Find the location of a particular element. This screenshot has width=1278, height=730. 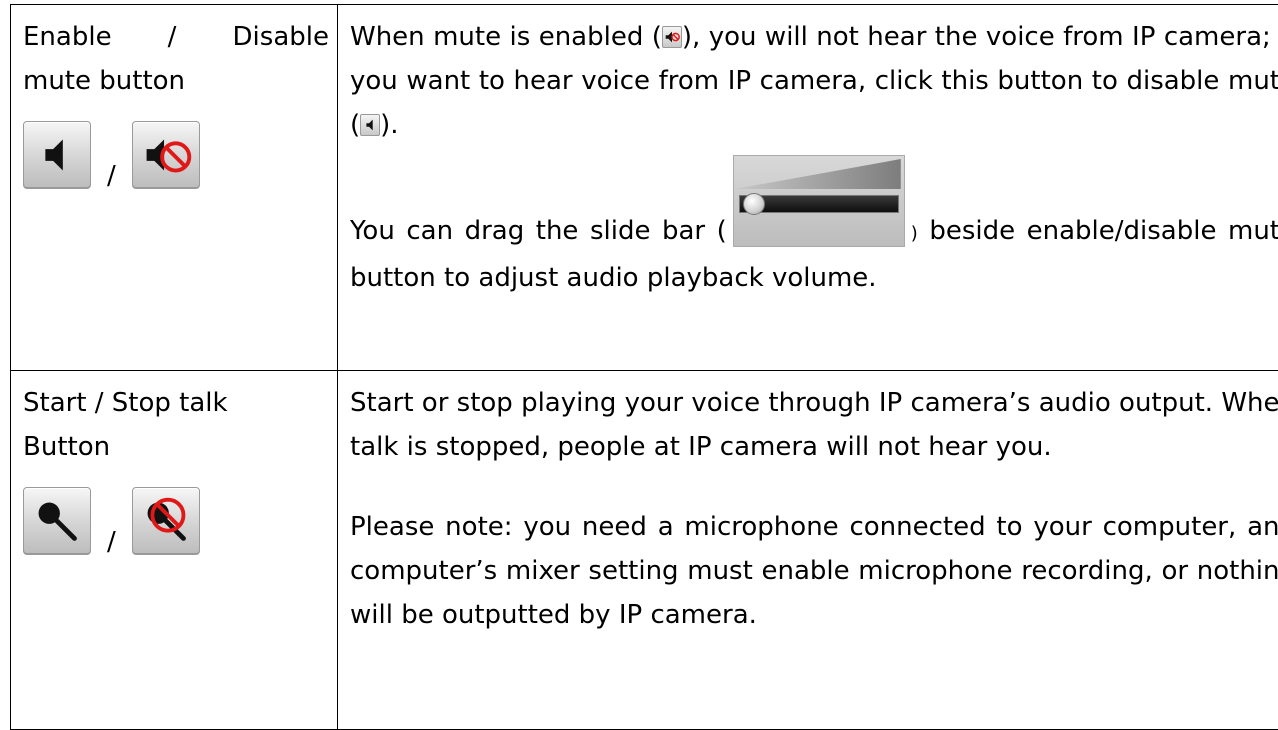

speaker-inline-icon is located at coordinates (370, 125).